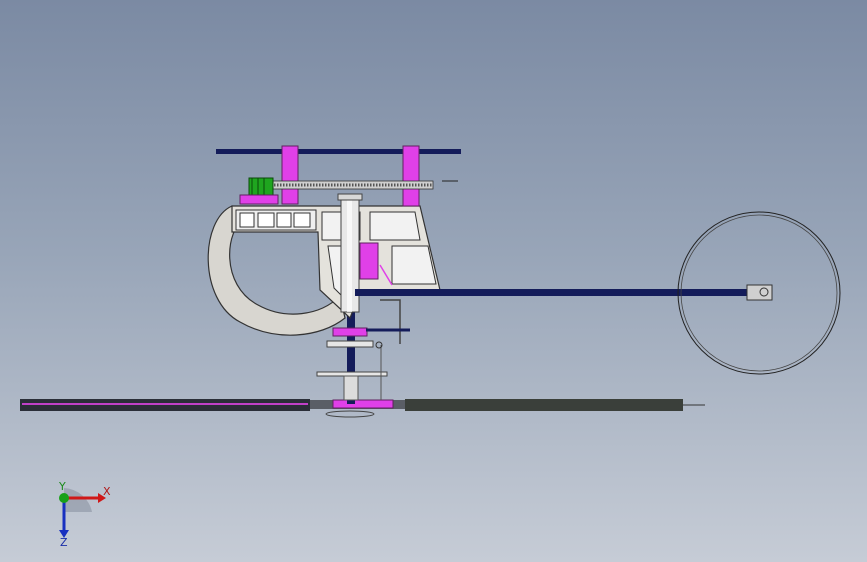 Image resolution: width=867 pixels, height=562 pixels. Describe the element at coordinates (261, 187) in the screenshot. I see `motor` at that location.